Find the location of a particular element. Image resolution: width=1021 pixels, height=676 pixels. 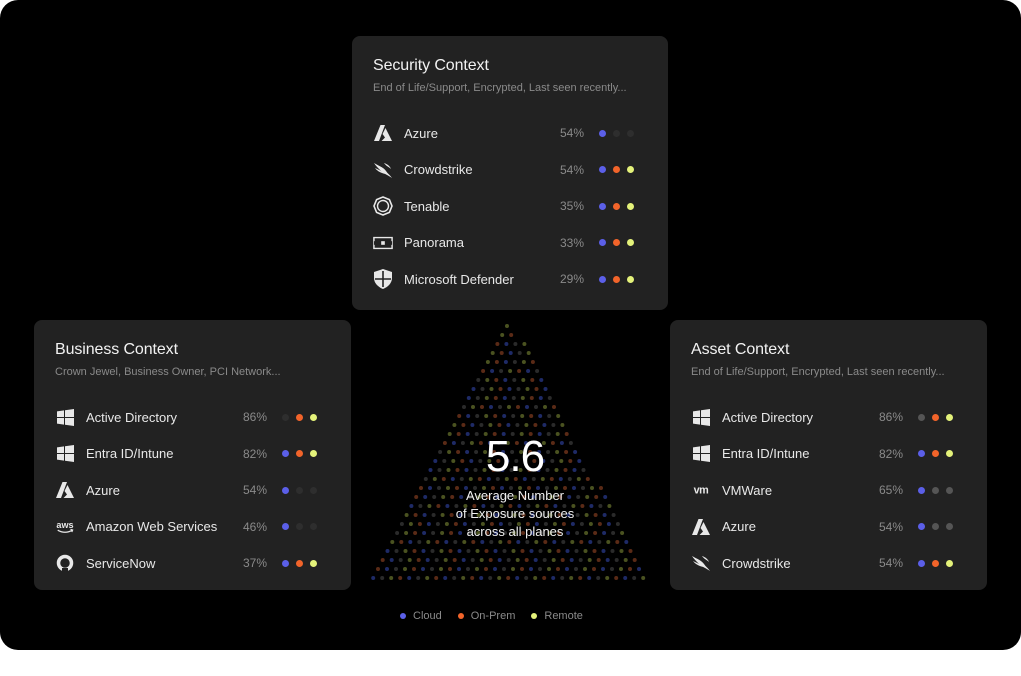

source-row: Tenable 35% is located at coordinates (510, 206).